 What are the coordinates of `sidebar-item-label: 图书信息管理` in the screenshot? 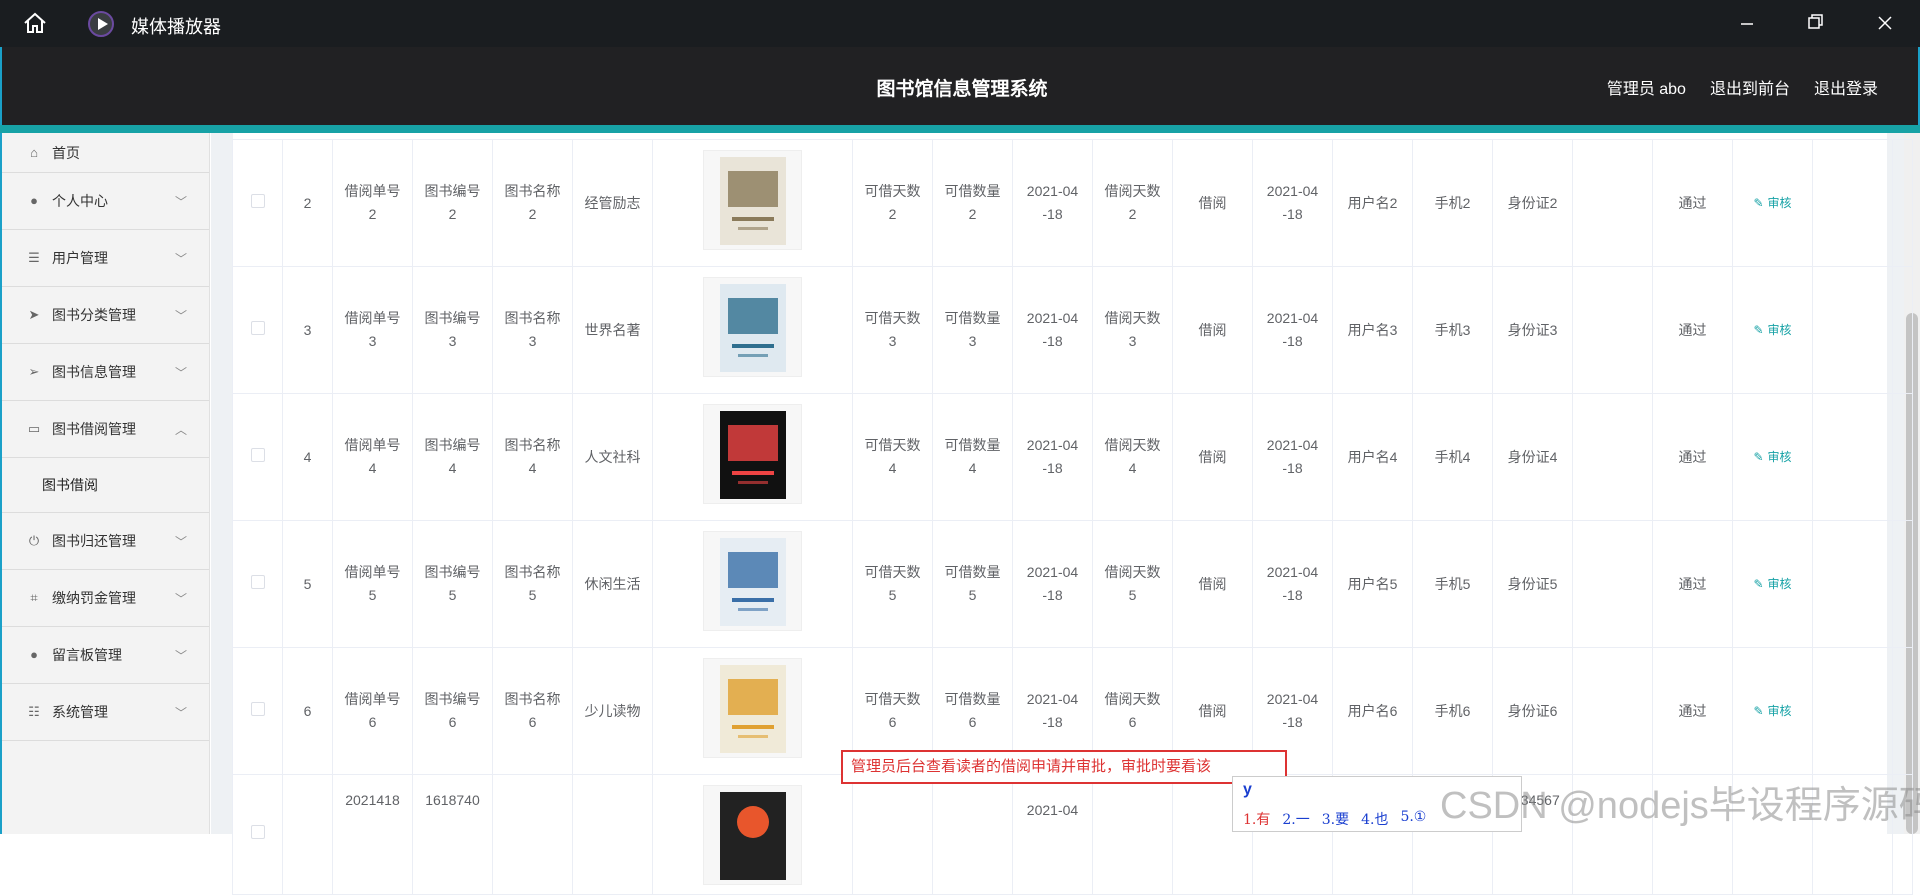 It's located at (94, 372).